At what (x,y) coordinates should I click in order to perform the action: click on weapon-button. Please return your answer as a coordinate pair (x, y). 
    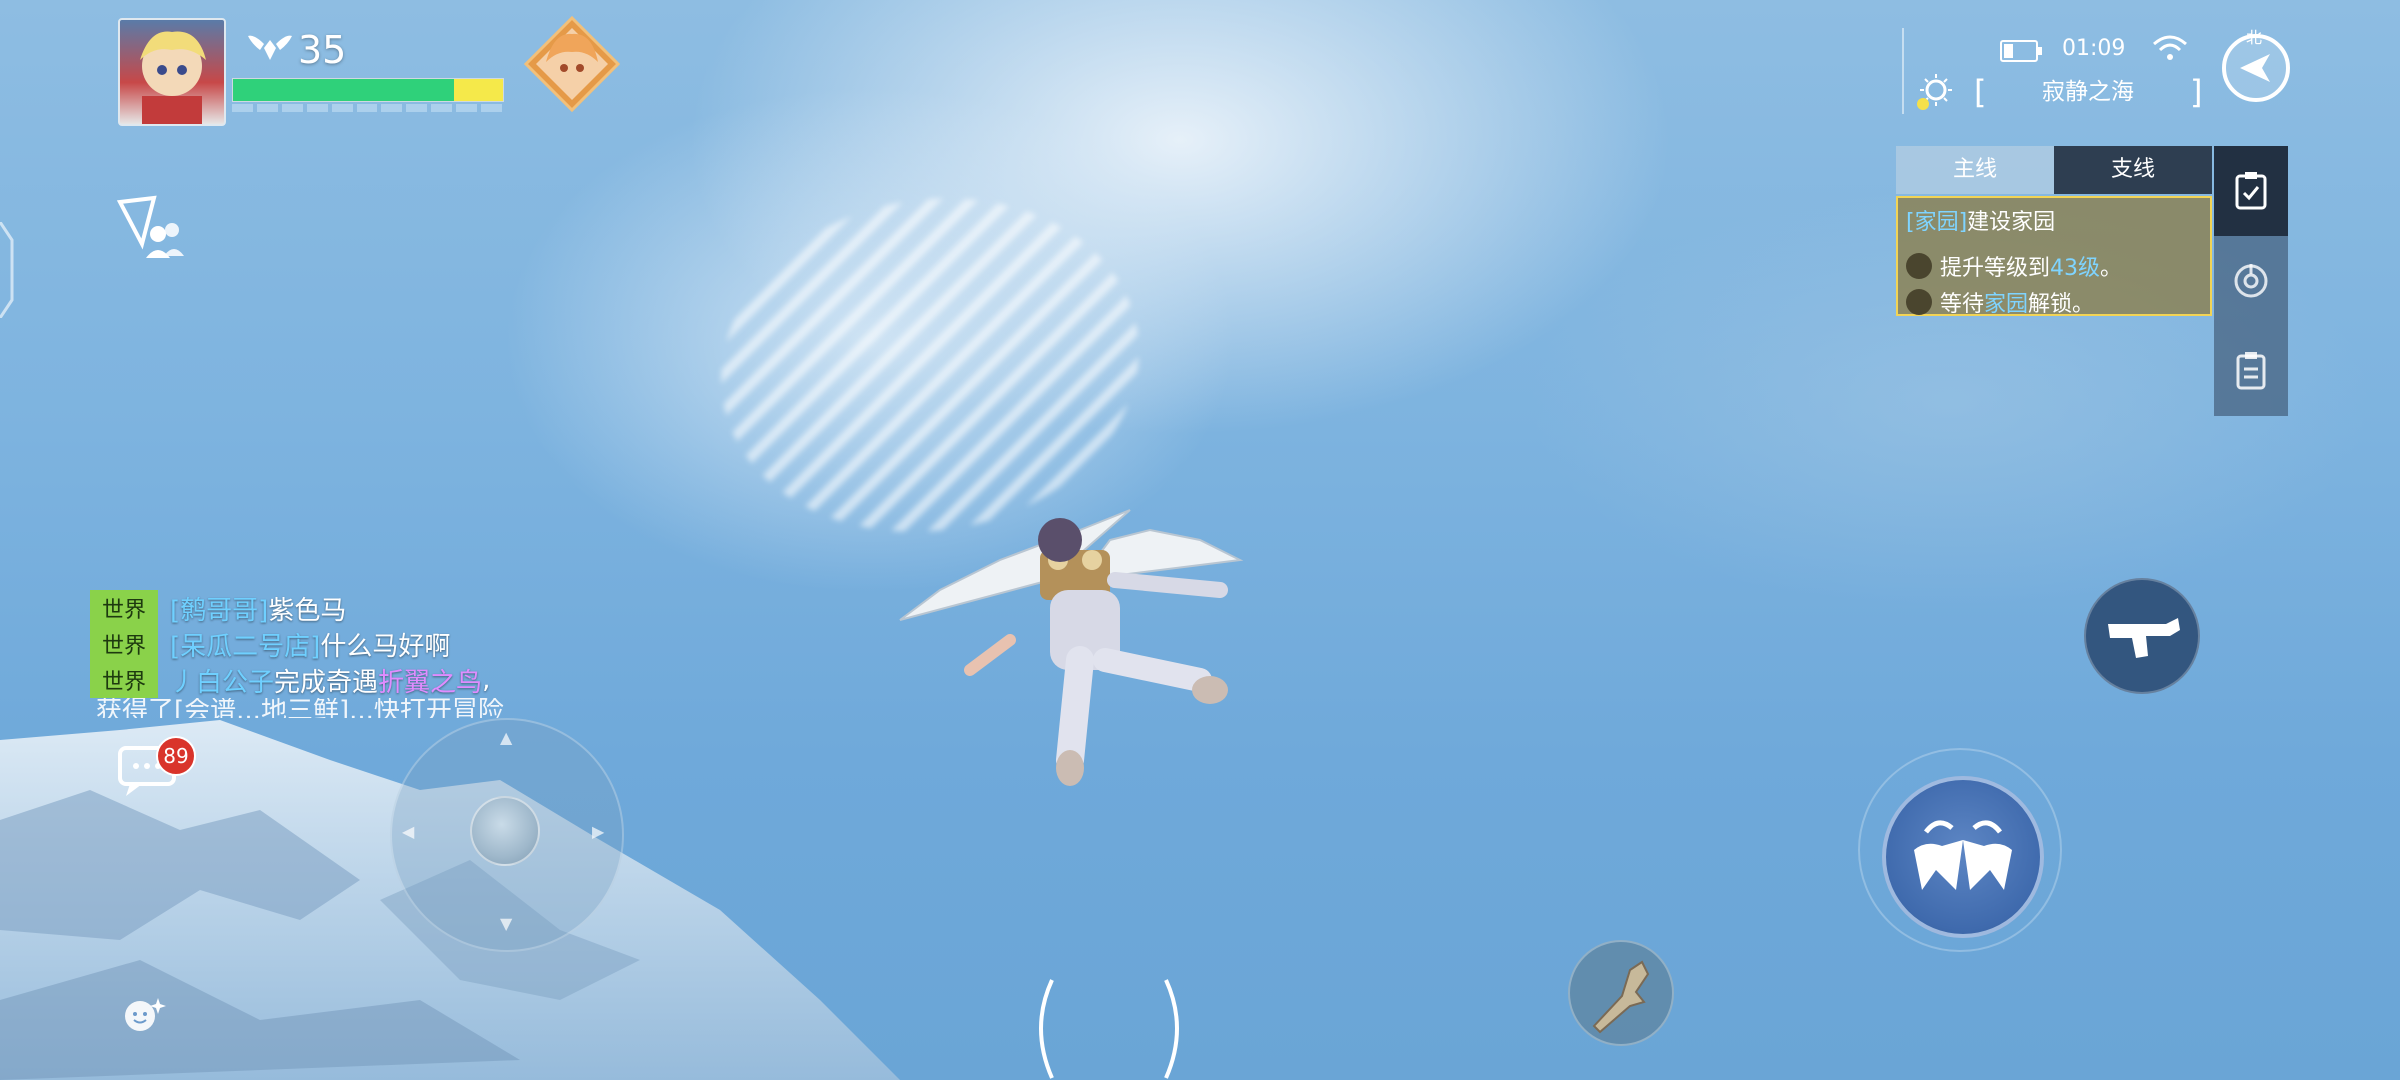
    Looking at the image, I should click on (2142, 636).